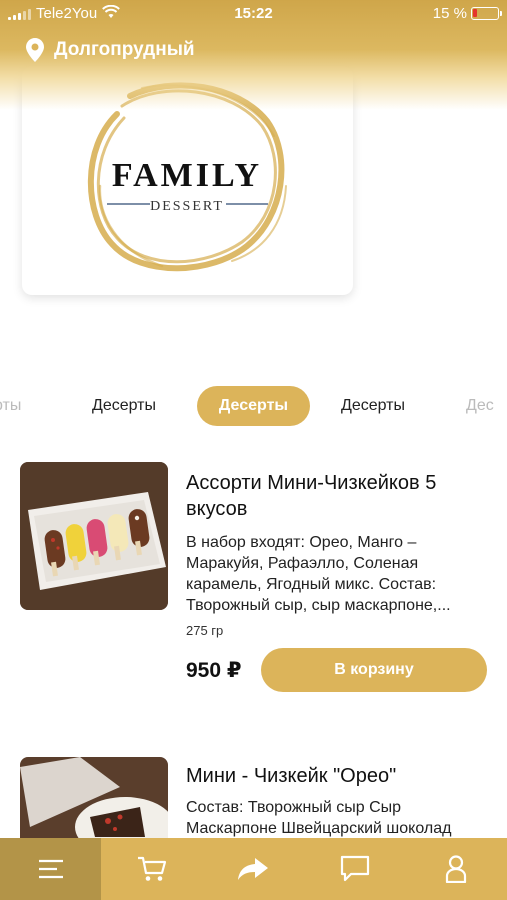 The height and width of the screenshot is (900, 507). I want to click on clock: 15:22, so click(253, 13).